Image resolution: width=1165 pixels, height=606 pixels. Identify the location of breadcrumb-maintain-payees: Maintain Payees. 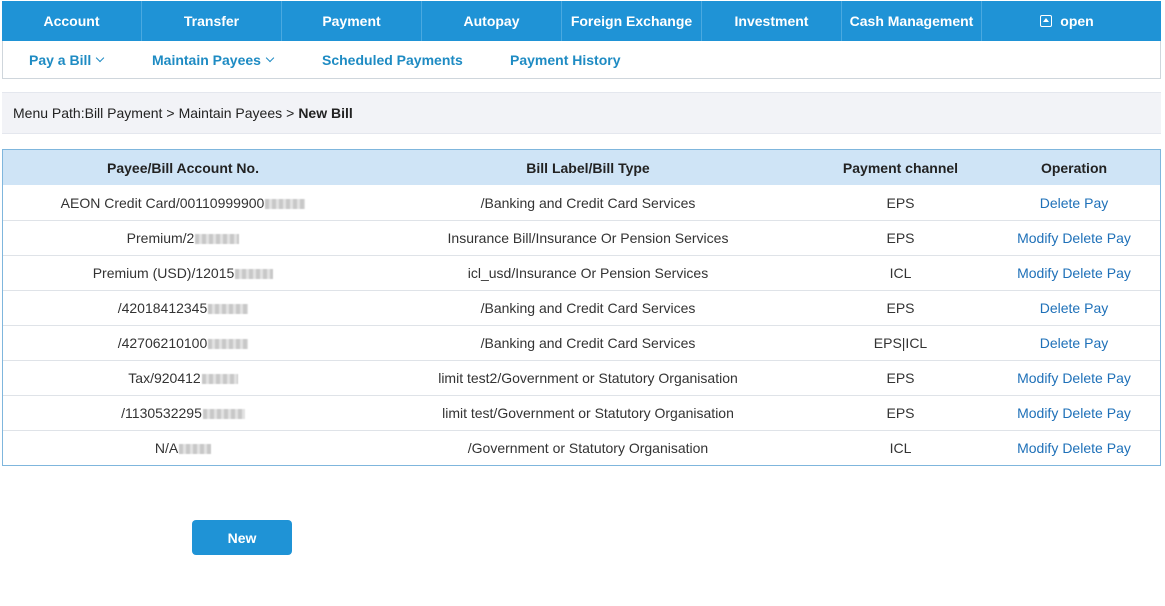
(230, 113).